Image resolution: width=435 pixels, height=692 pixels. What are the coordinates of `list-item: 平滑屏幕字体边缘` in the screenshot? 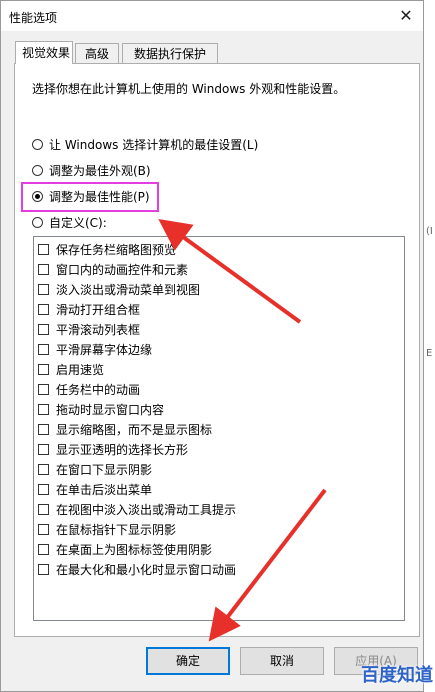 It's located at (95, 349).